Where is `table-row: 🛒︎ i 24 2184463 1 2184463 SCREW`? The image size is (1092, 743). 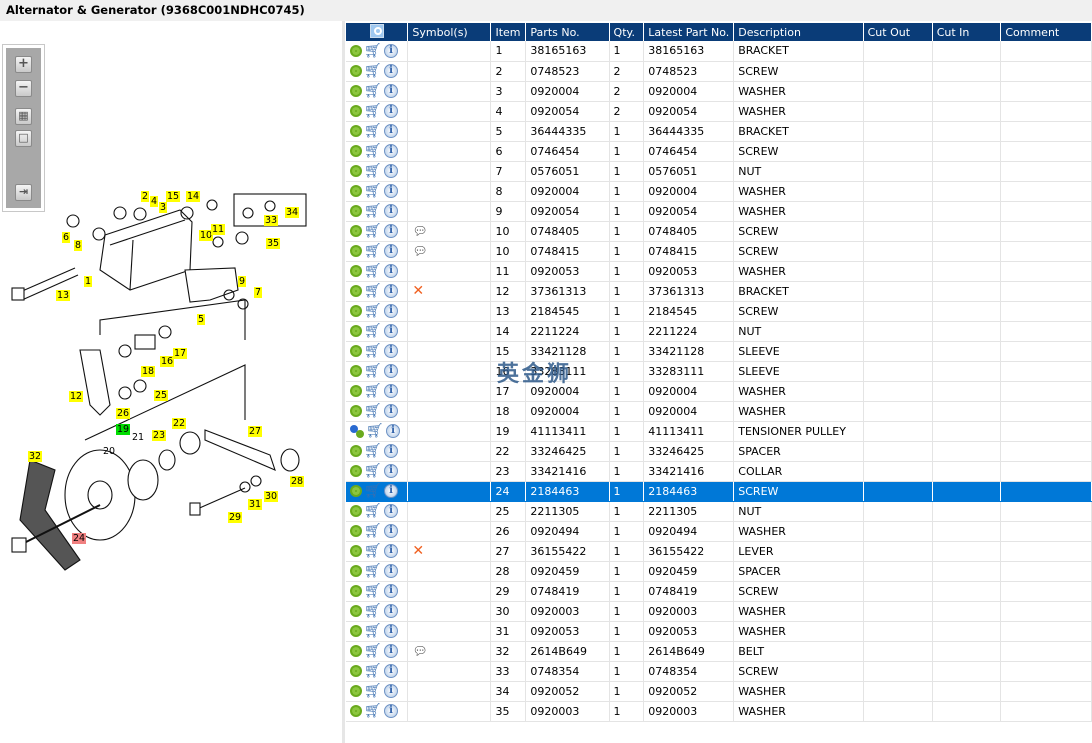
table-row: 🛒︎ i 24 2184463 1 2184463 SCREW is located at coordinates (719, 491).